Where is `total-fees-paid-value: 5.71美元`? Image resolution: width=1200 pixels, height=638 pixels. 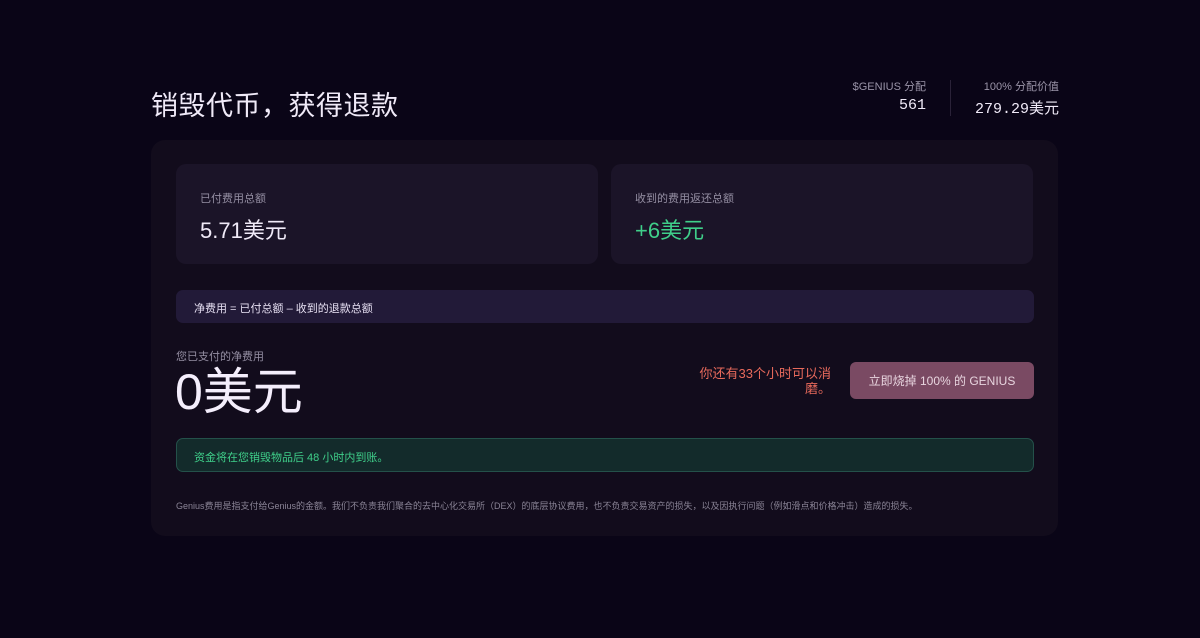
total-fees-paid-value: 5.71美元 is located at coordinates (243, 230).